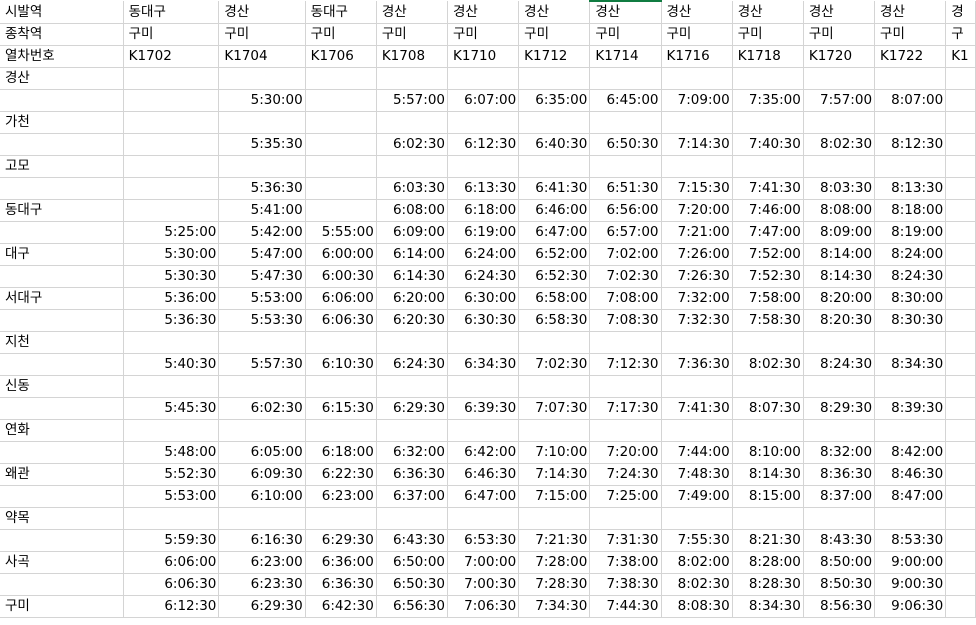 The image size is (976, 625). I want to click on time-cell: 6:29:30, so click(412, 408).